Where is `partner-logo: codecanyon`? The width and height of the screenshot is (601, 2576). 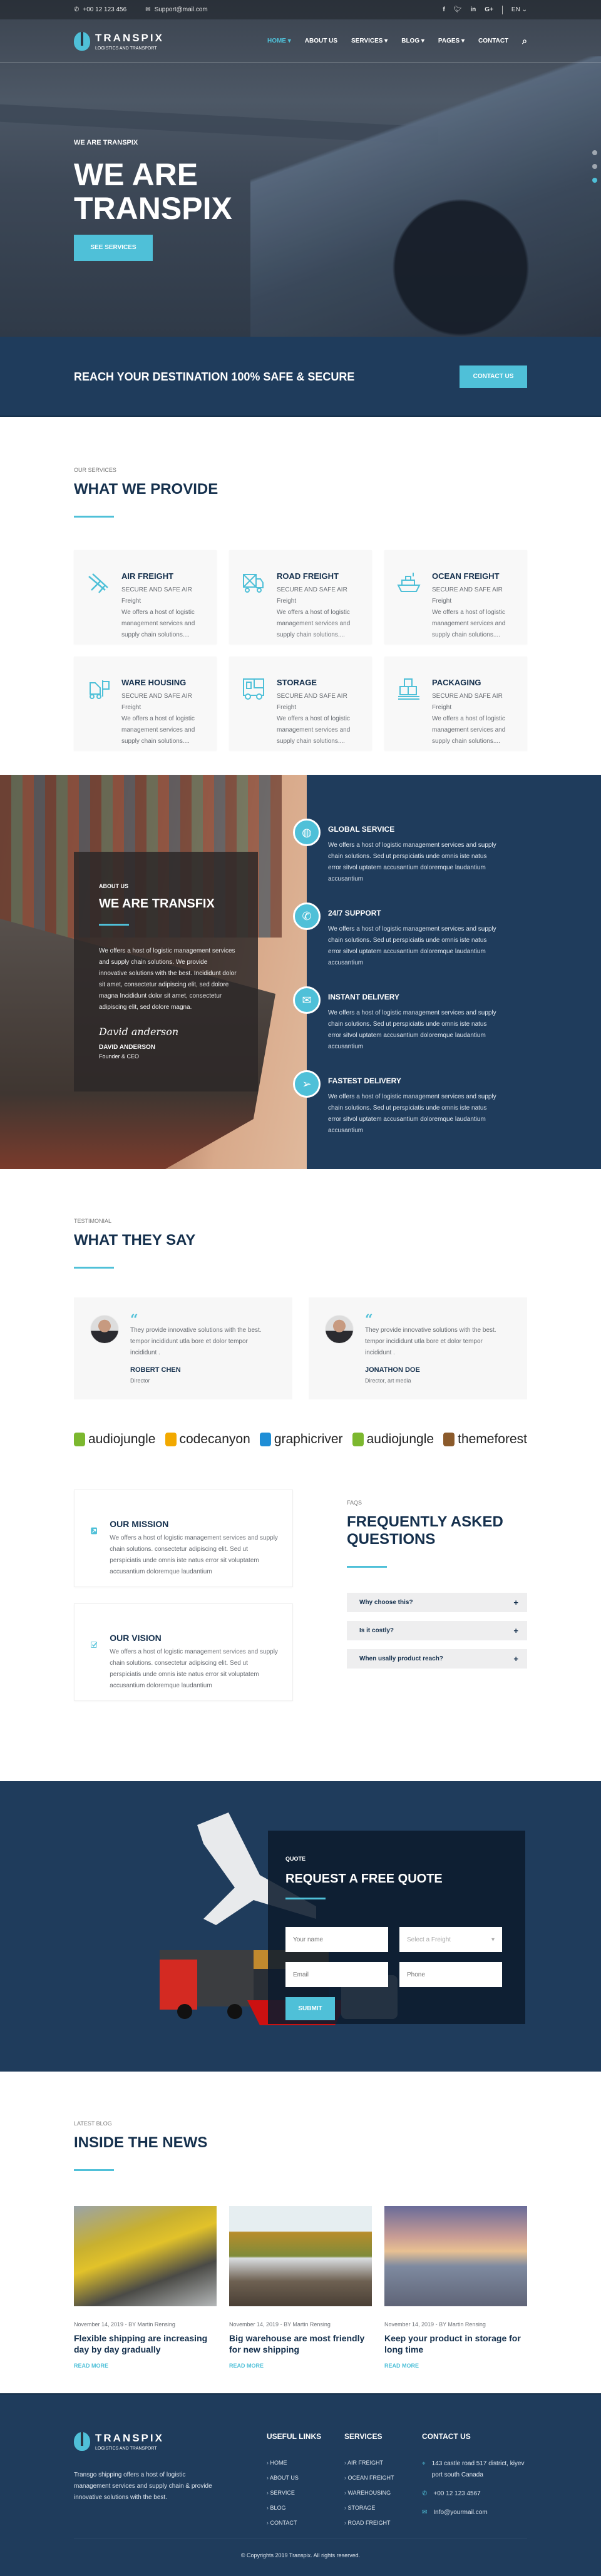 partner-logo: codecanyon is located at coordinates (207, 1439).